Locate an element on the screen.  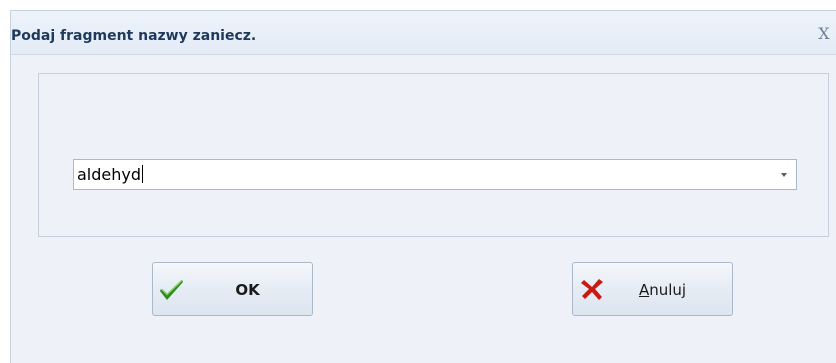
chevron-down-icon is located at coordinates (784, 174).